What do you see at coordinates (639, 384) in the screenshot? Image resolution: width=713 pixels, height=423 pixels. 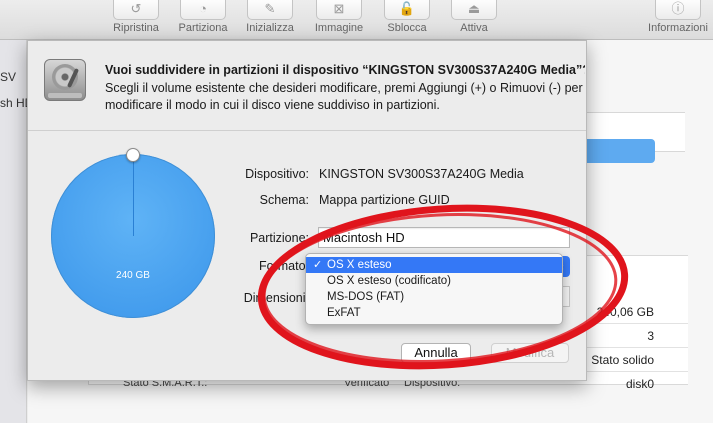 I see `device-id-value: disk0` at bounding box center [639, 384].